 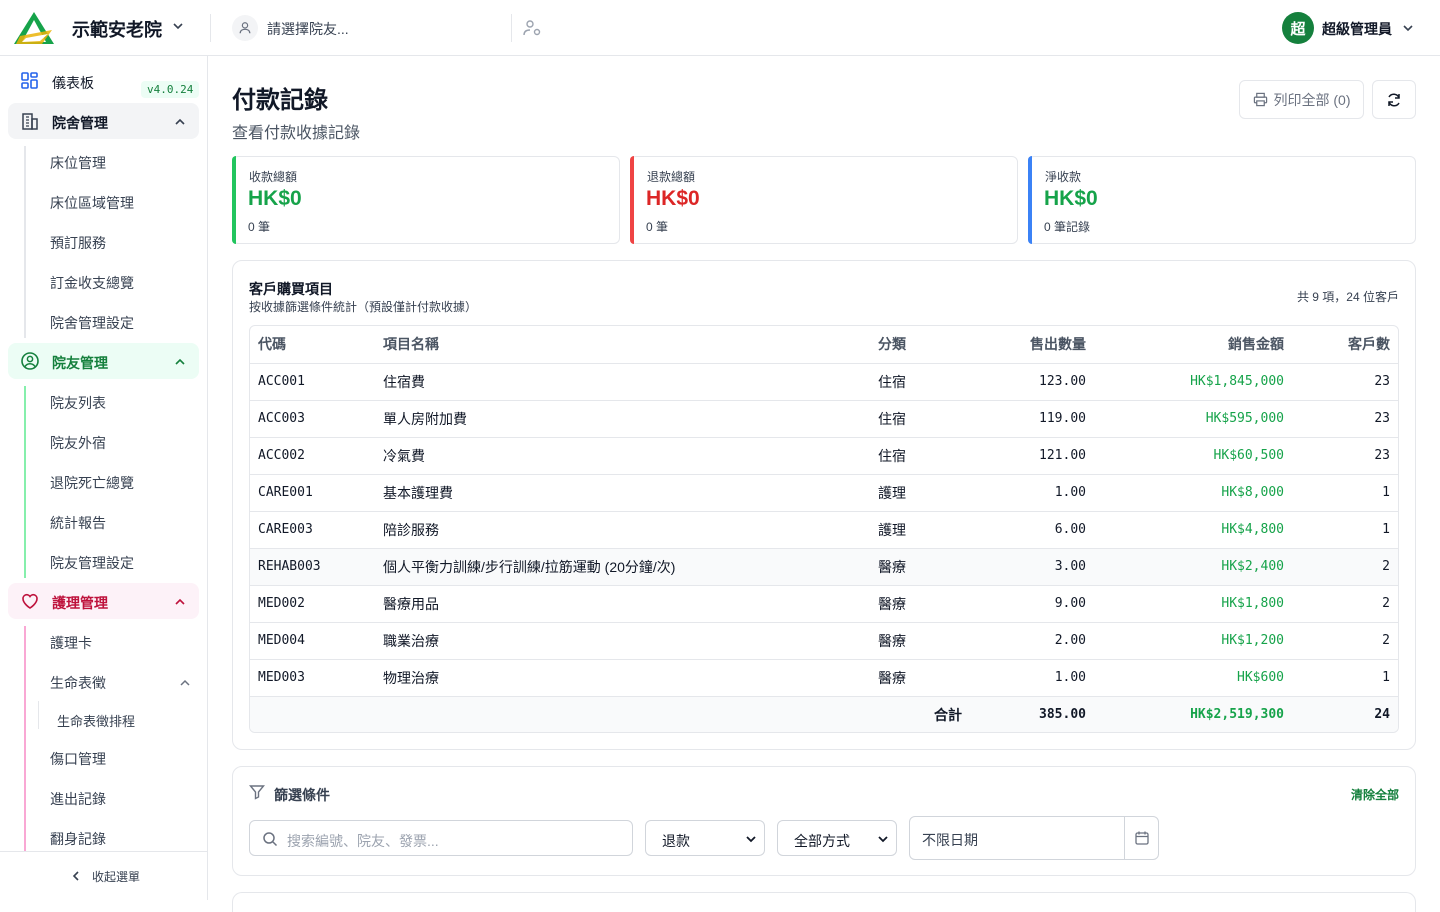 I want to click on app-logo-icon, so click(x=34, y=28).